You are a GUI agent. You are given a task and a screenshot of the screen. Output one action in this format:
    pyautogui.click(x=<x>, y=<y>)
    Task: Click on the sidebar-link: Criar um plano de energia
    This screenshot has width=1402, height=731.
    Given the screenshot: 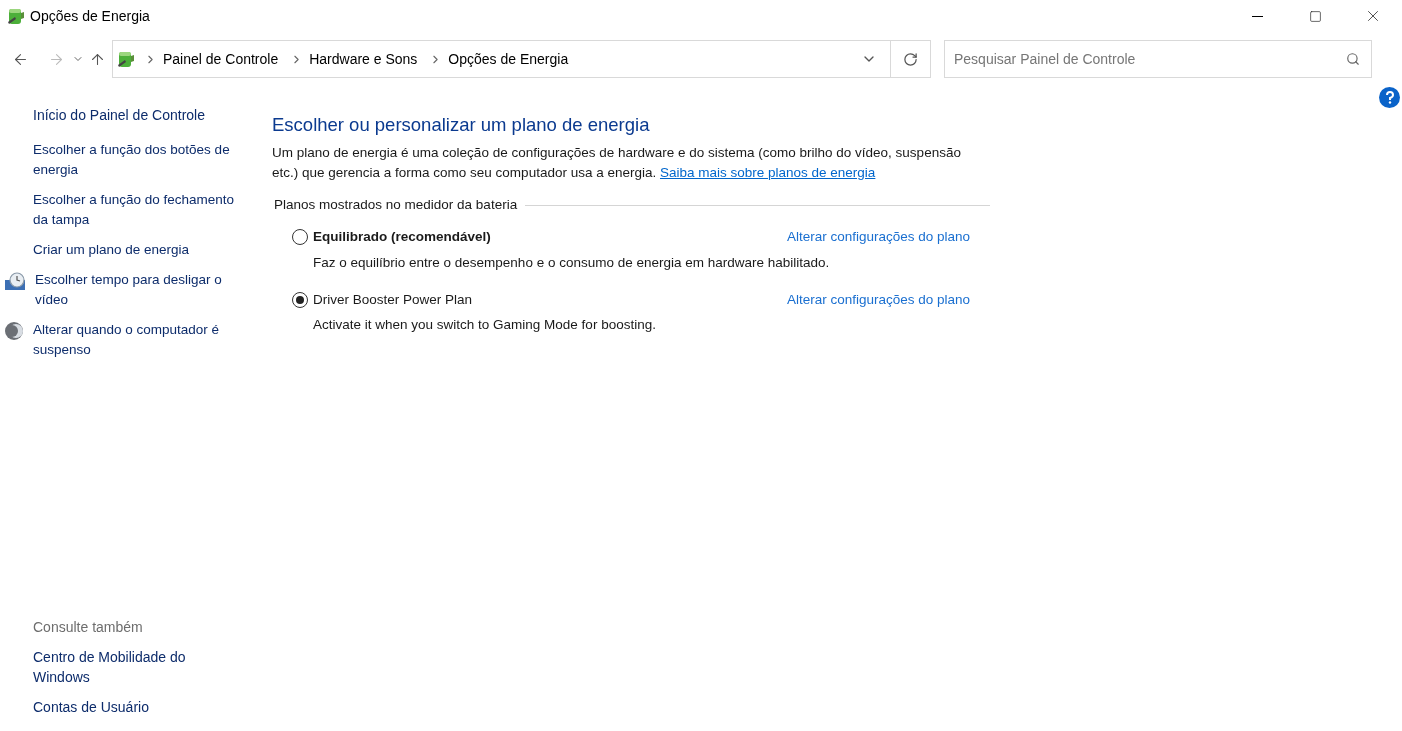 What is the action you would take?
    pyautogui.click(x=135, y=250)
    